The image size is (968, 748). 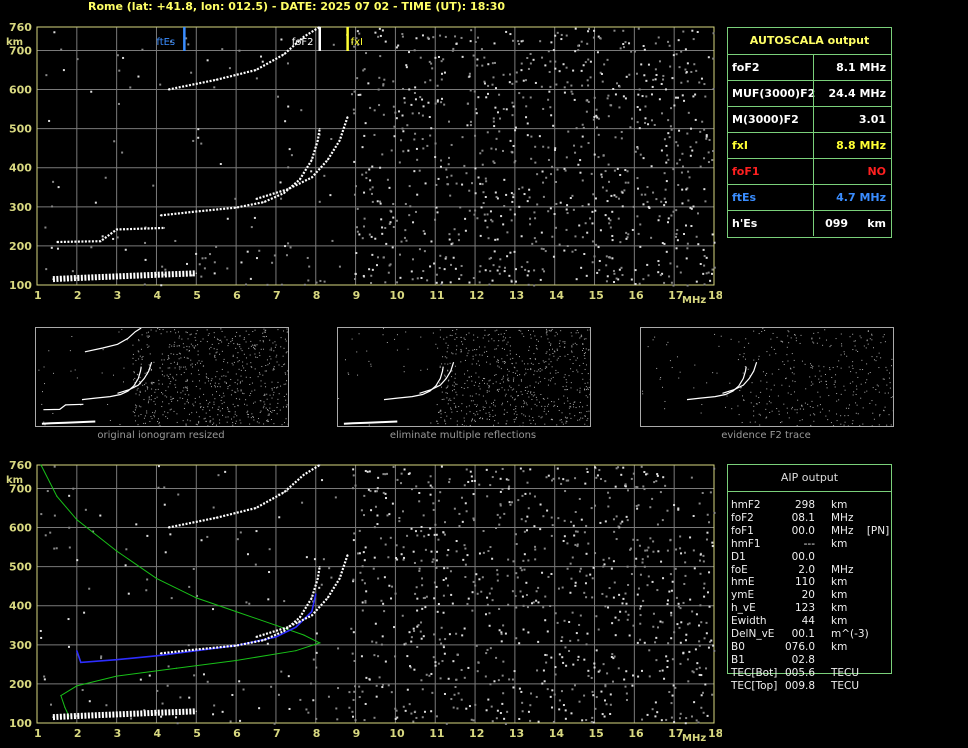 What do you see at coordinates (557, 295) in the screenshot?
I see `x-tick-label: 14` at bounding box center [557, 295].